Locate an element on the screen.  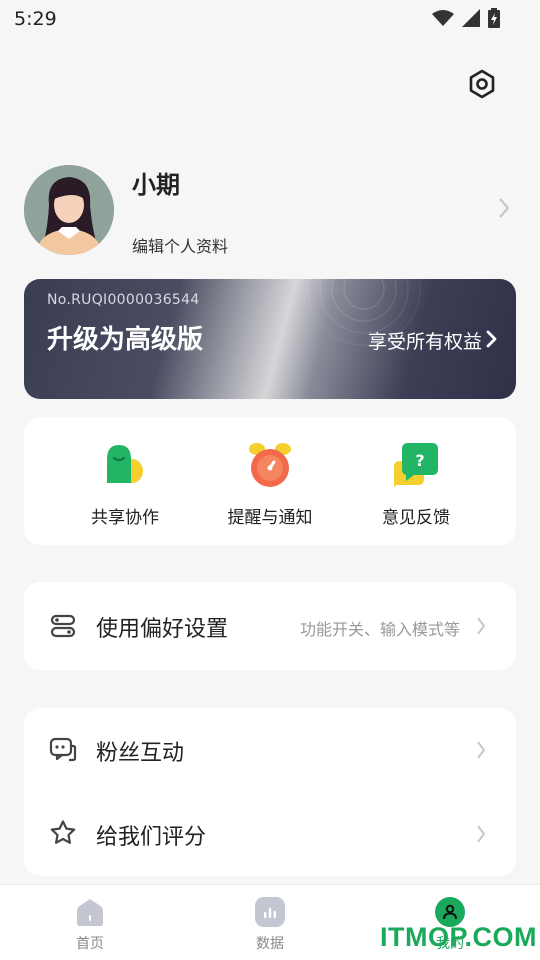
avatar is located at coordinates (69, 210).